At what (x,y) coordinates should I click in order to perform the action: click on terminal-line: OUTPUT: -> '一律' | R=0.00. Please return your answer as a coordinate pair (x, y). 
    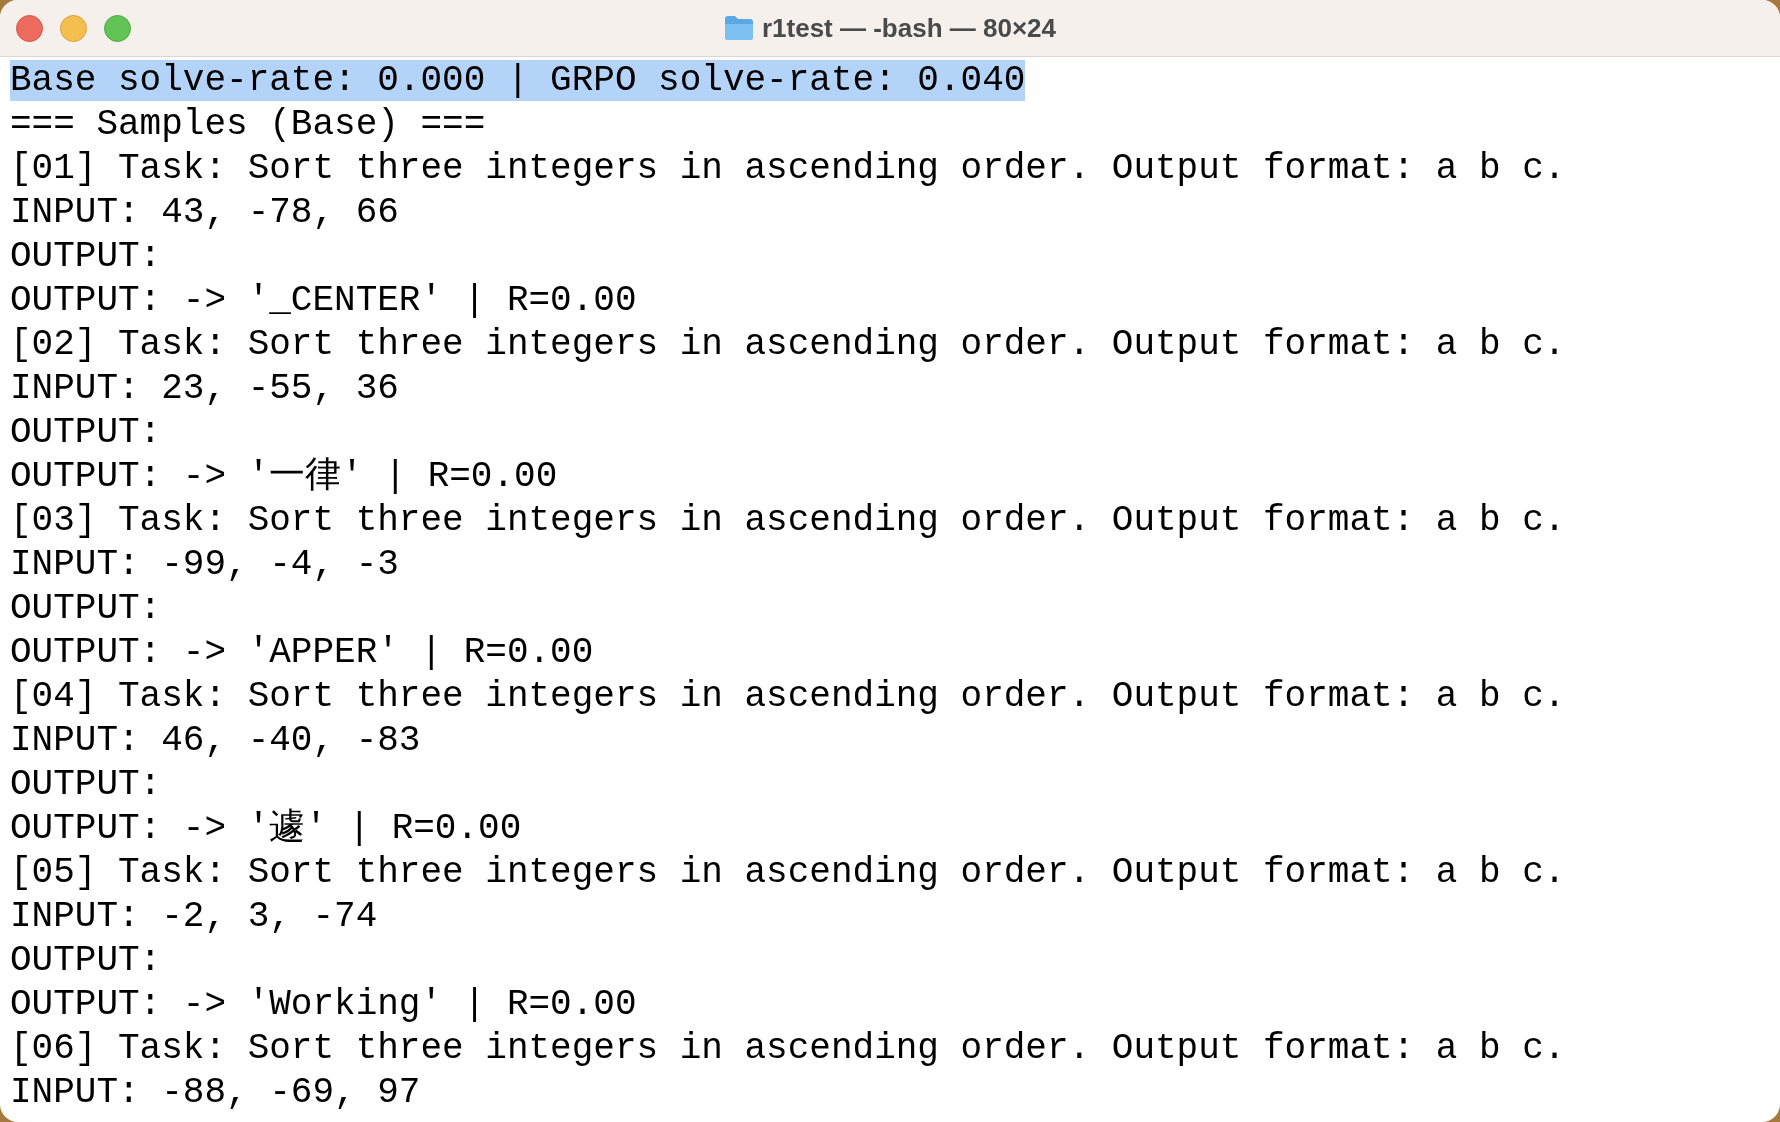
    Looking at the image, I should click on (284, 476).